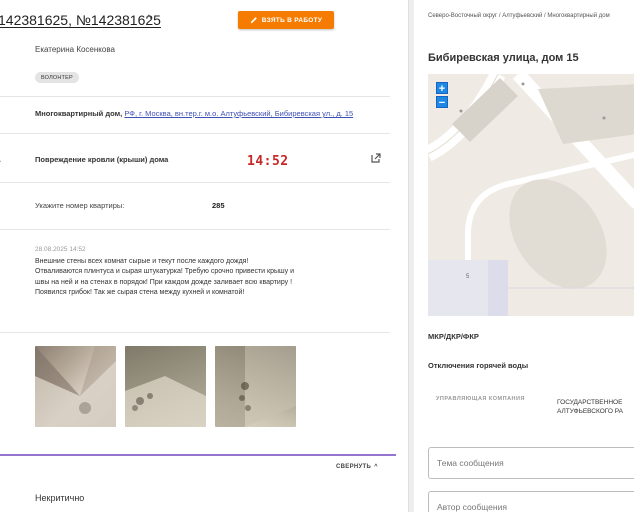  I want to click on severity-value: Некритично, so click(60, 498).